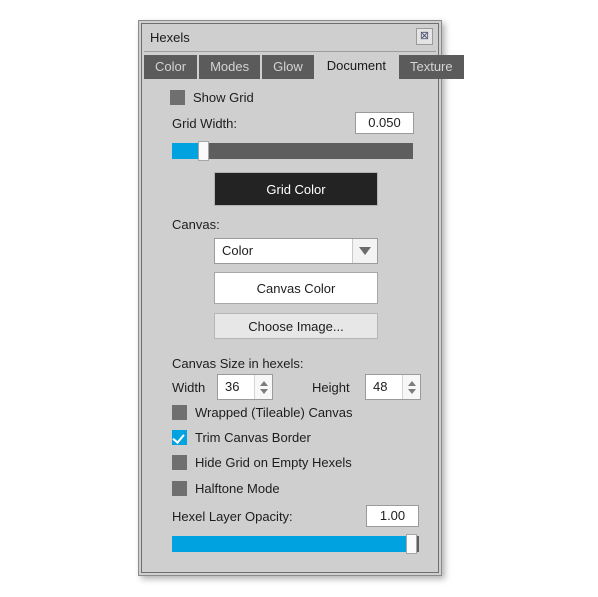 The width and height of the screenshot is (598, 597). Describe the element at coordinates (356, 65) in the screenshot. I see `tab-document: Document` at that location.